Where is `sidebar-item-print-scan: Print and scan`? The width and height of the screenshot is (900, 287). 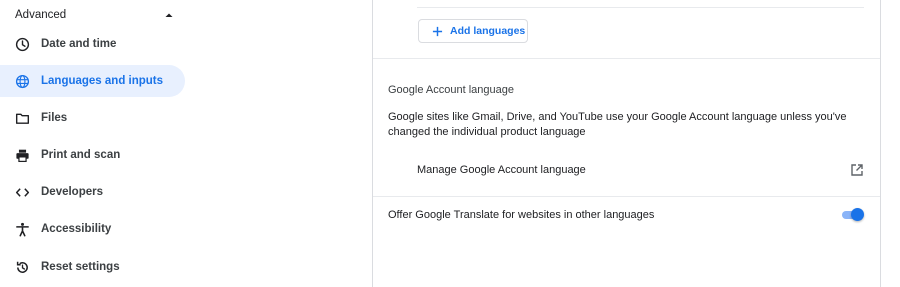 sidebar-item-print-scan: Print and scan is located at coordinates (92, 155).